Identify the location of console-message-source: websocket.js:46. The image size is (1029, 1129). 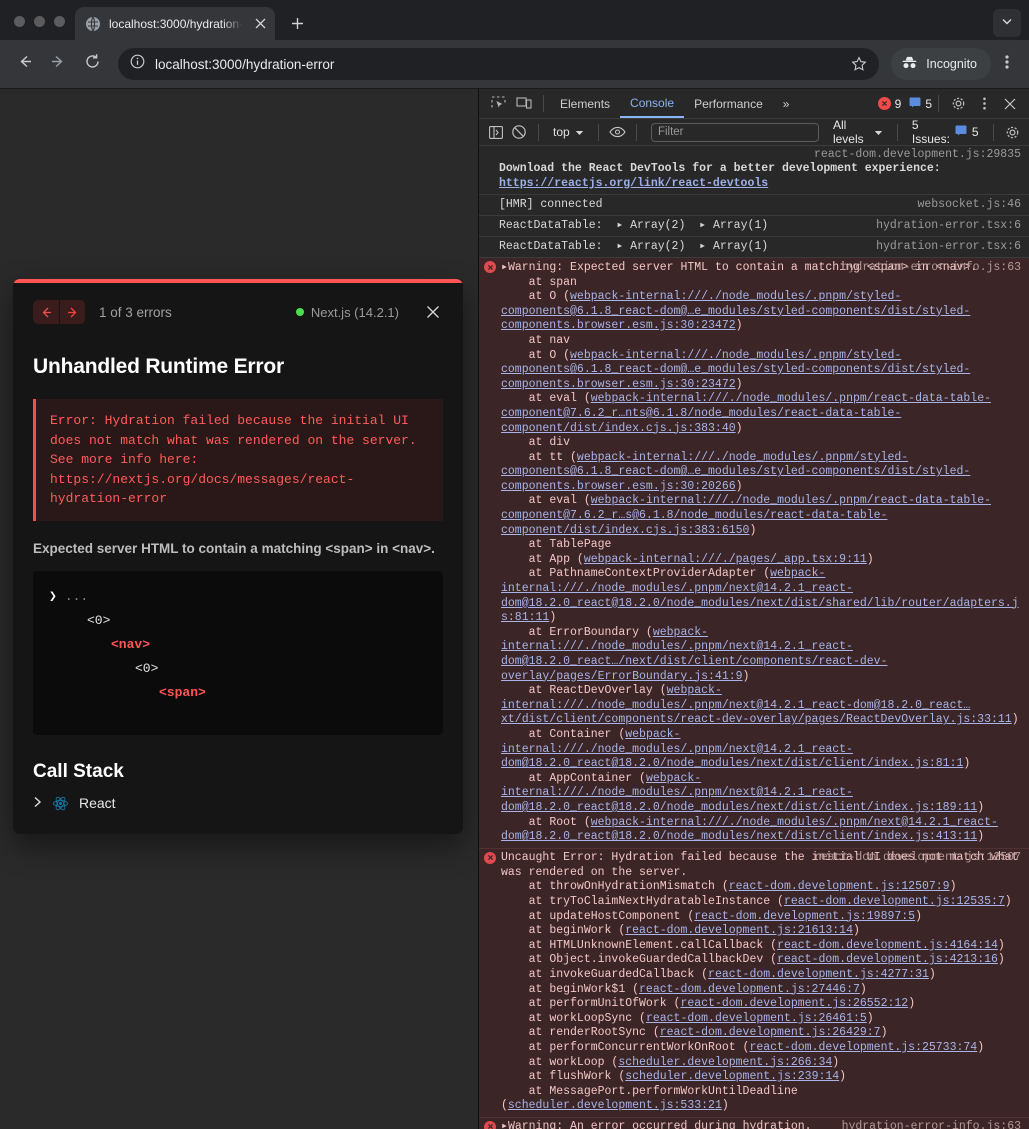
(969, 205).